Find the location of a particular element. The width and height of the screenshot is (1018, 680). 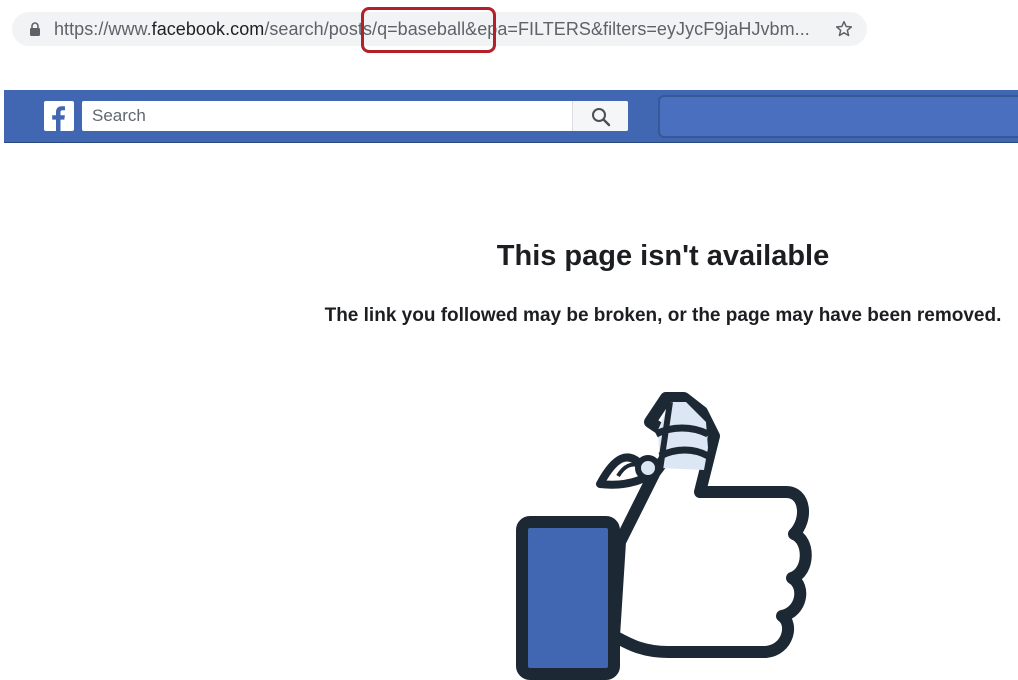

broken-thumbs-up-icon is located at coordinates (664, 536).